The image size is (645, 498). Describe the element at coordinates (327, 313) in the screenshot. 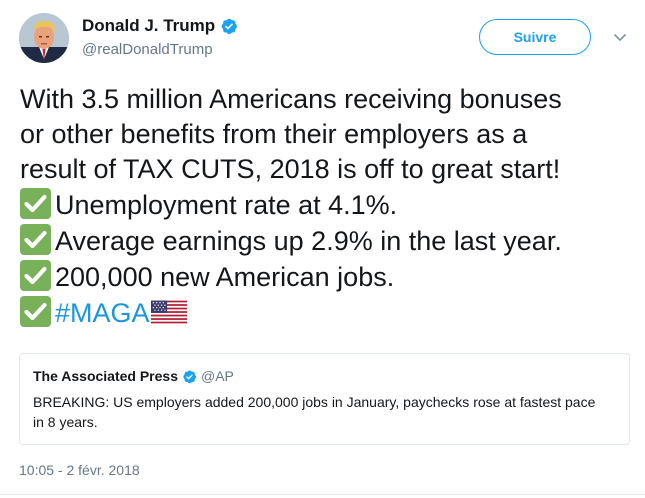

I see `tweet-hashtag-line: #MAGA` at that location.